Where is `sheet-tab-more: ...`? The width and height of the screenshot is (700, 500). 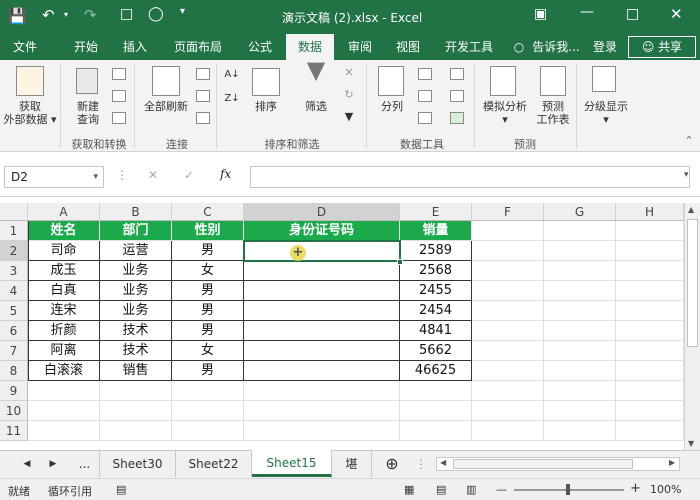 sheet-tab-more: ... is located at coordinates (85, 464).